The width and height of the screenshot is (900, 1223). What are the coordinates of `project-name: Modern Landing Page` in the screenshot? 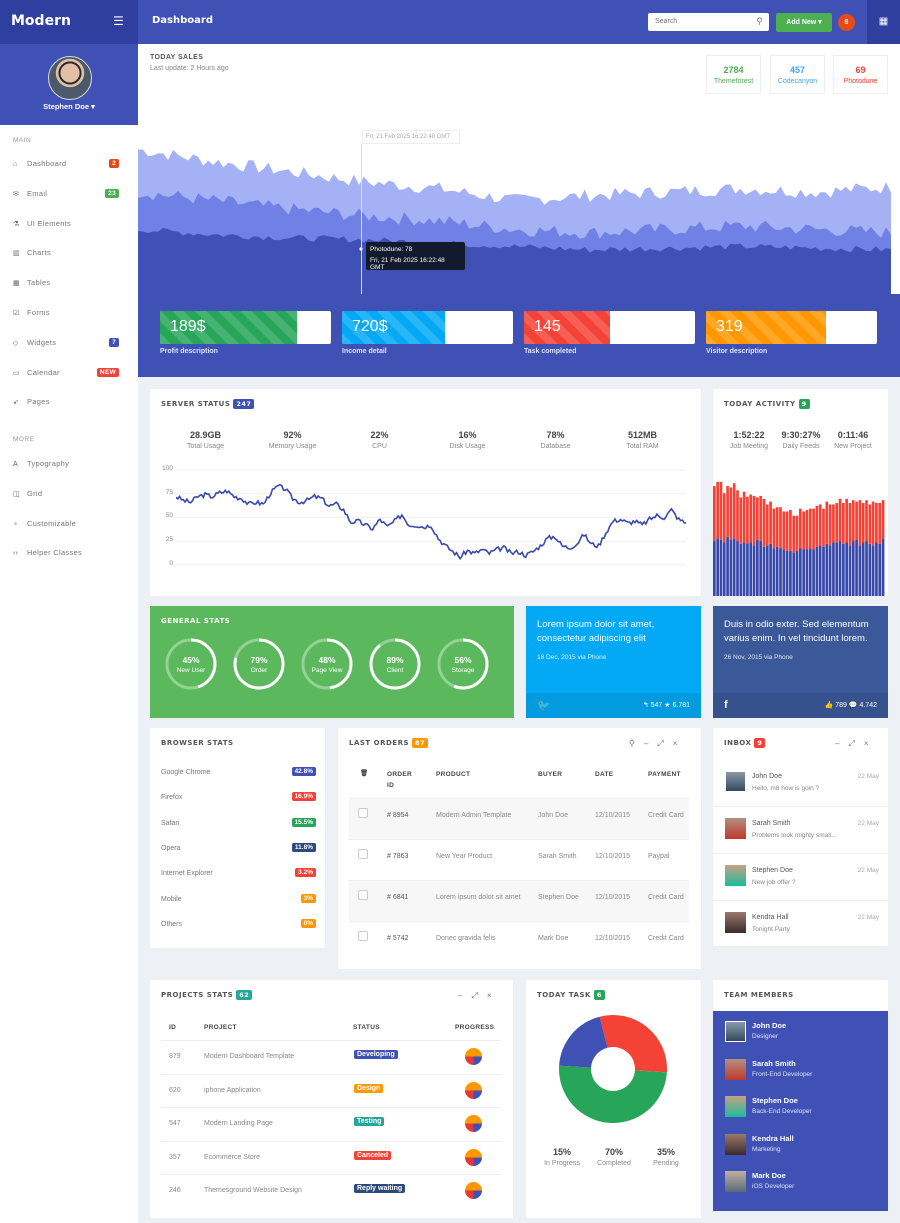 It's located at (238, 1124).